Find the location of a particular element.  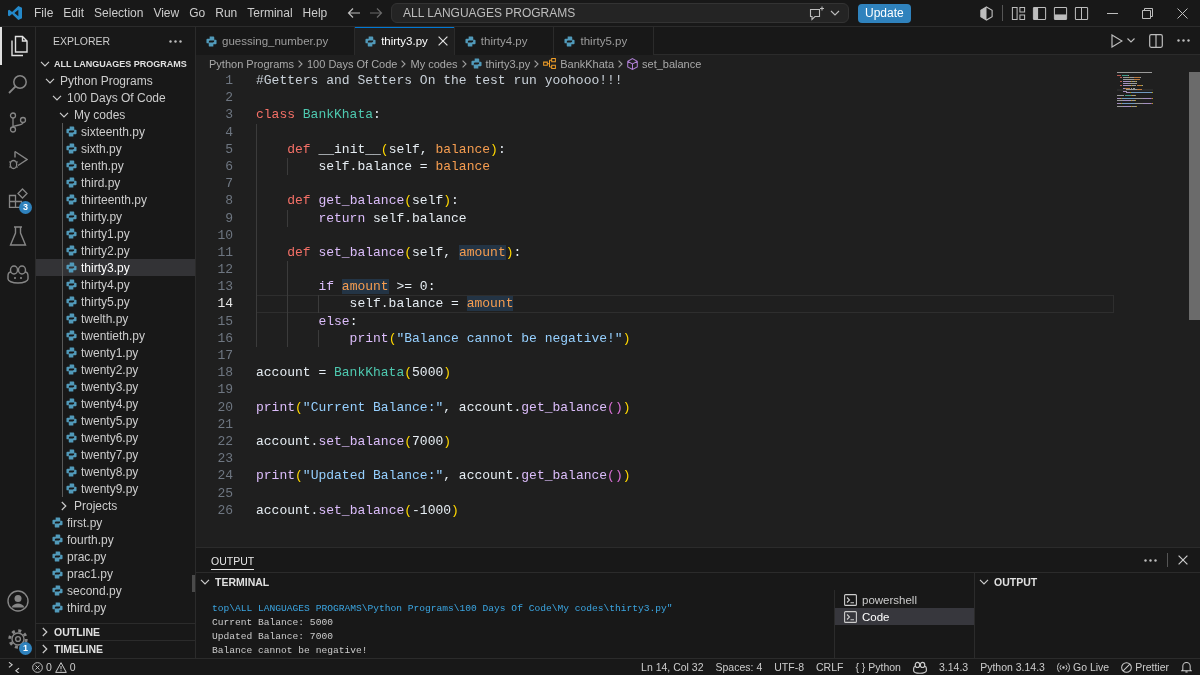

menu-item: View is located at coordinates (166, 13).